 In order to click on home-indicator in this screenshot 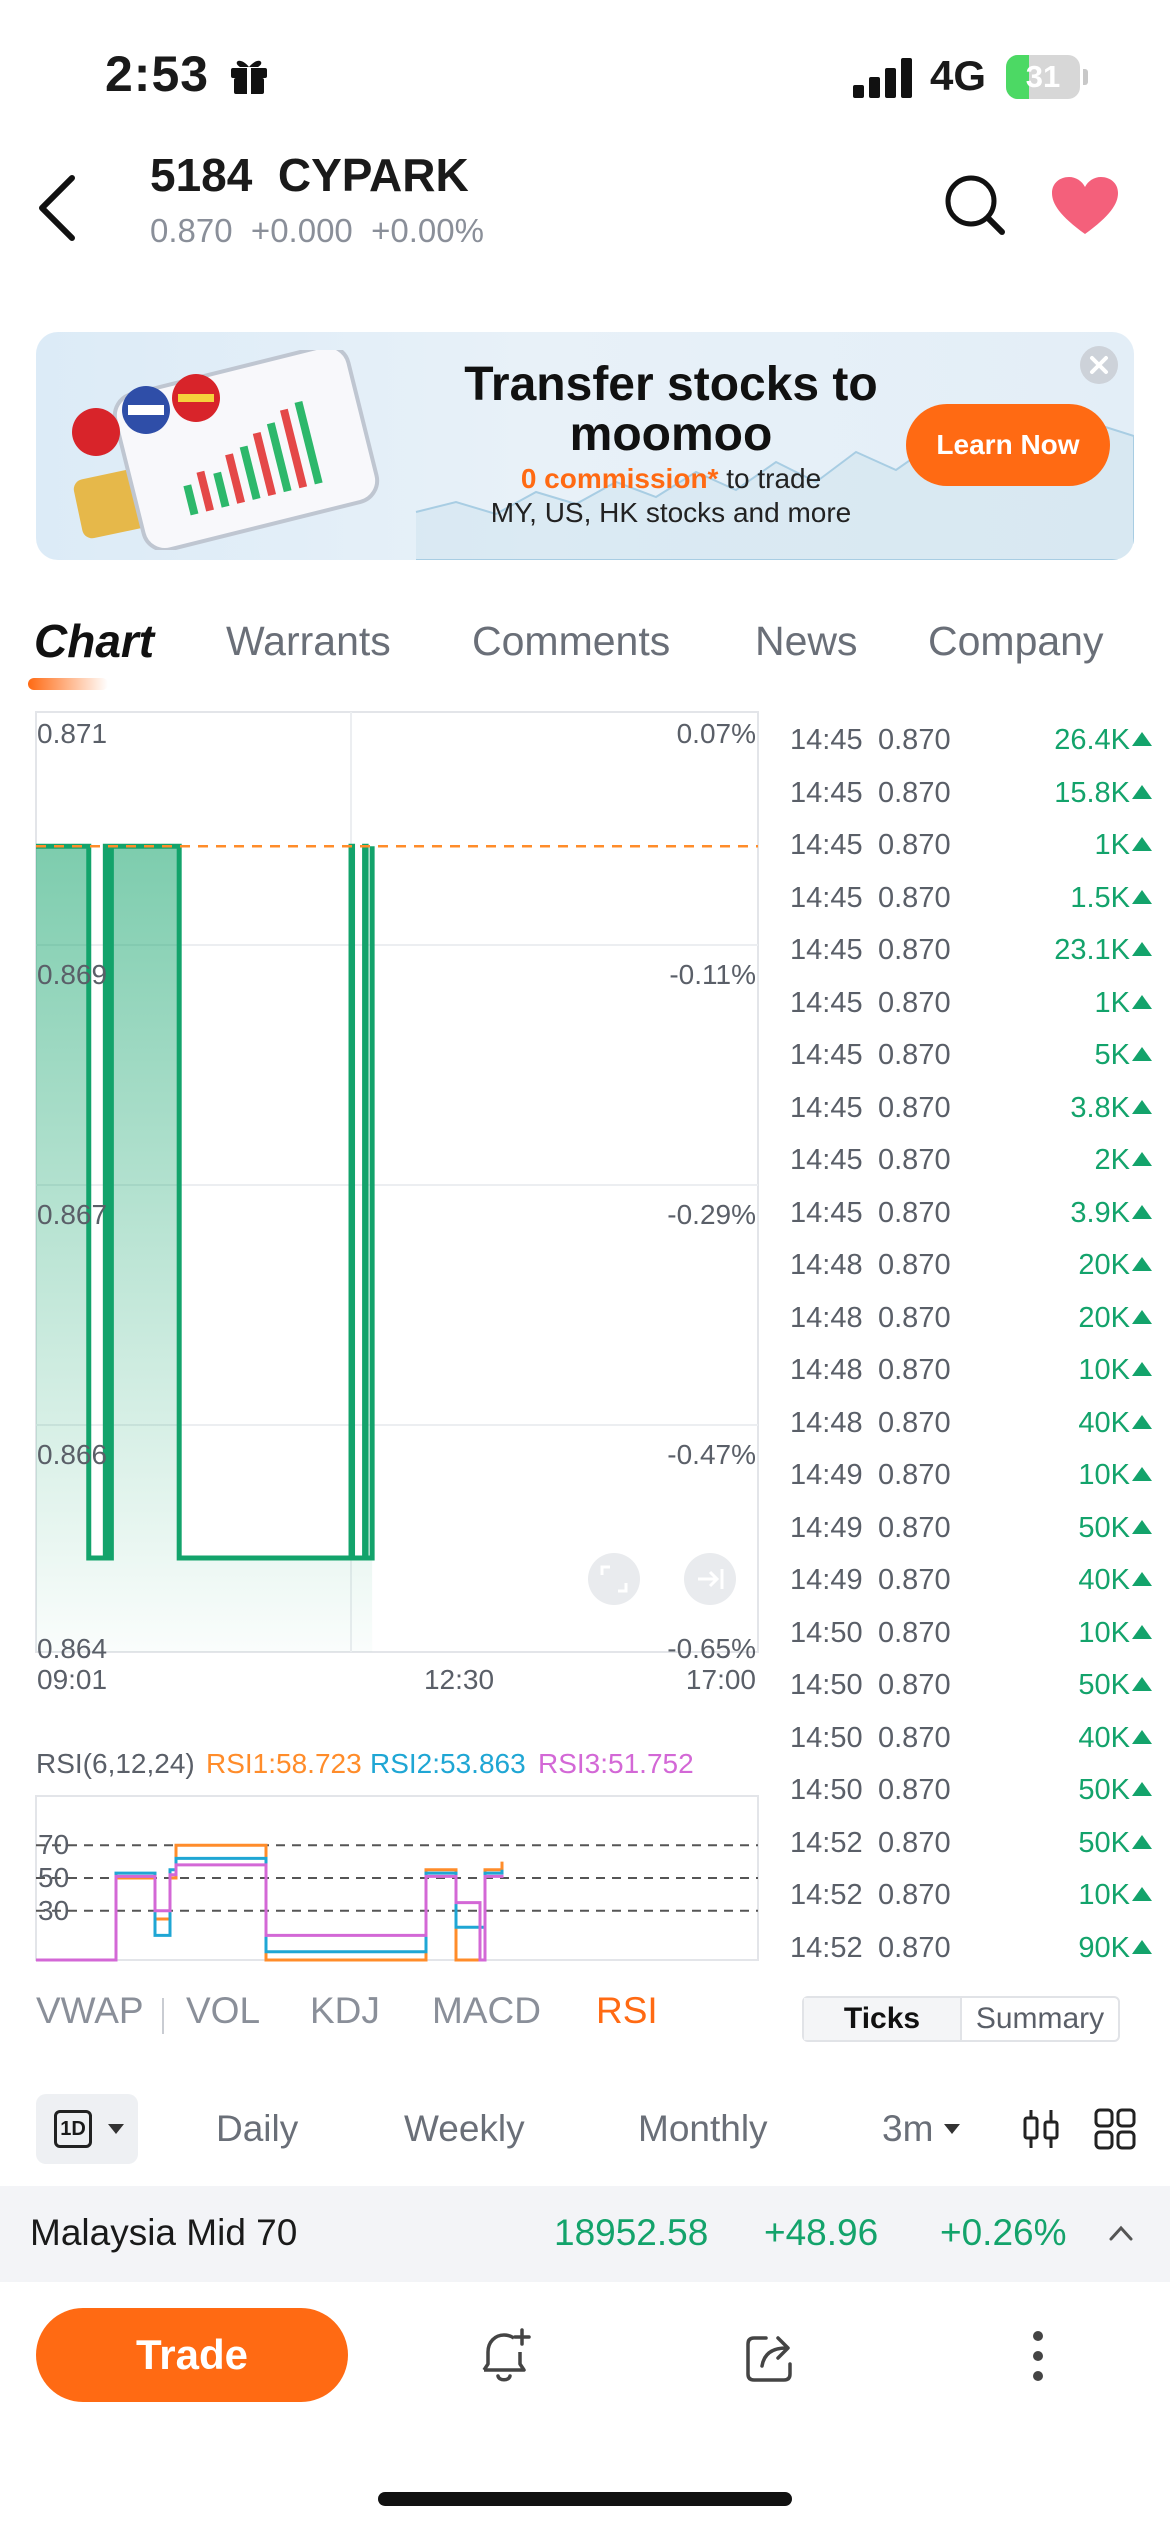, I will do `click(585, 2499)`.